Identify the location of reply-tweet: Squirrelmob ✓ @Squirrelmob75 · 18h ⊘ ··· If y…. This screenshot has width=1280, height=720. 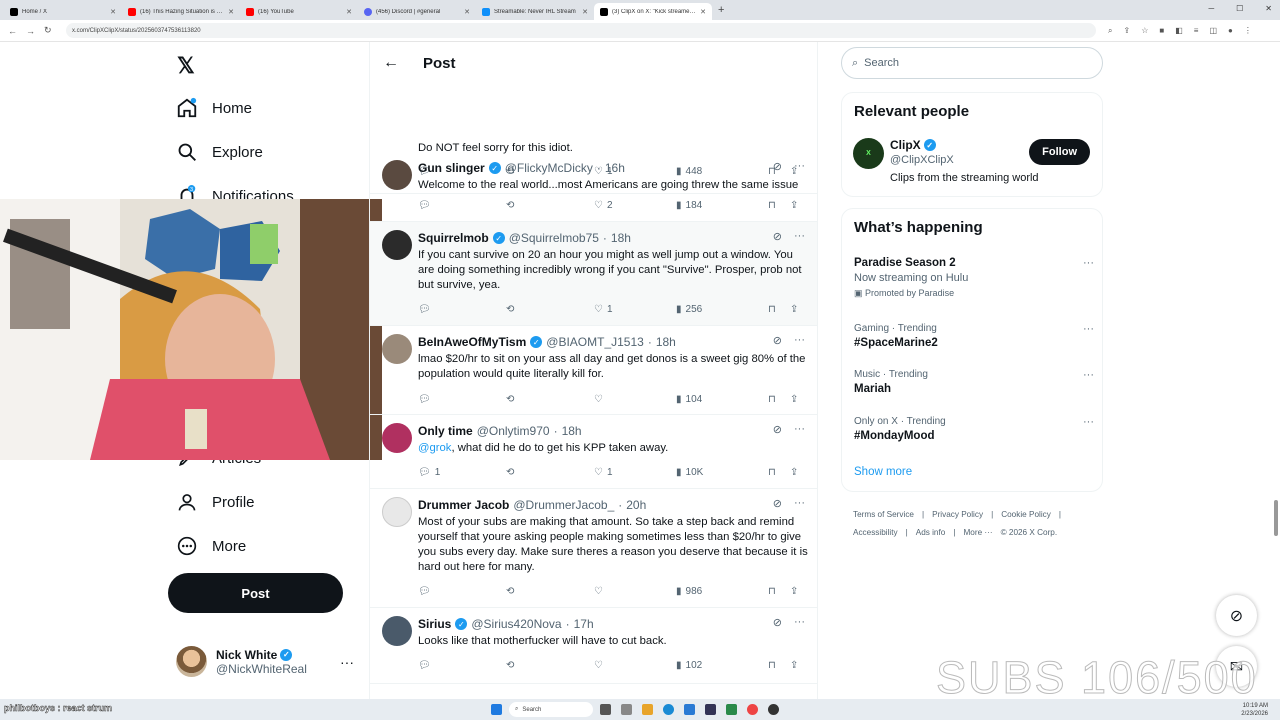
(593, 274).